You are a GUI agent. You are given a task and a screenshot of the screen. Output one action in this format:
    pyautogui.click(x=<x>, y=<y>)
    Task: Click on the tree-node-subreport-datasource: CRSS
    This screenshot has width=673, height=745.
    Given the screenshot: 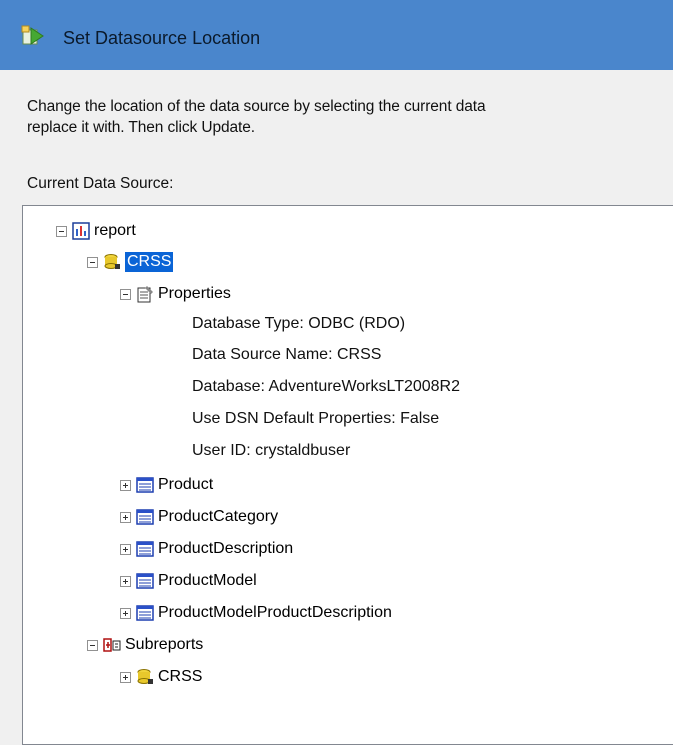 What is the action you would take?
    pyautogui.click(x=161, y=677)
    